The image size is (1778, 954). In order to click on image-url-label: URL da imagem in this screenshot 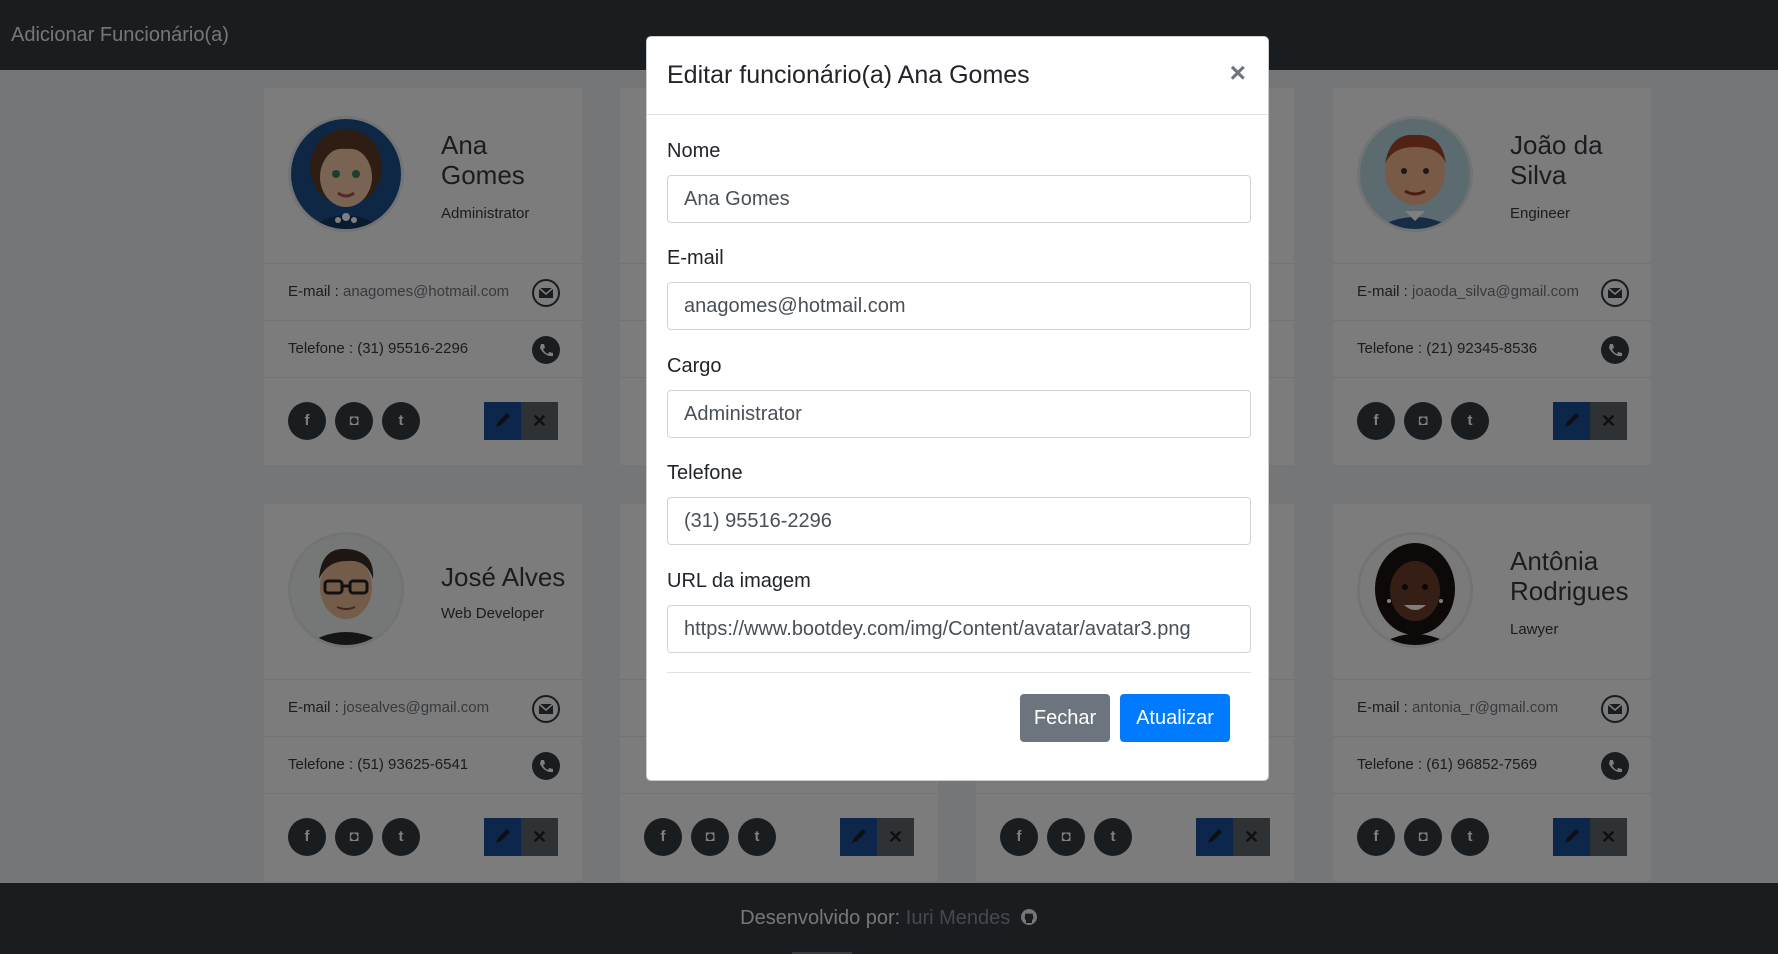, I will do `click(739, 581)`.